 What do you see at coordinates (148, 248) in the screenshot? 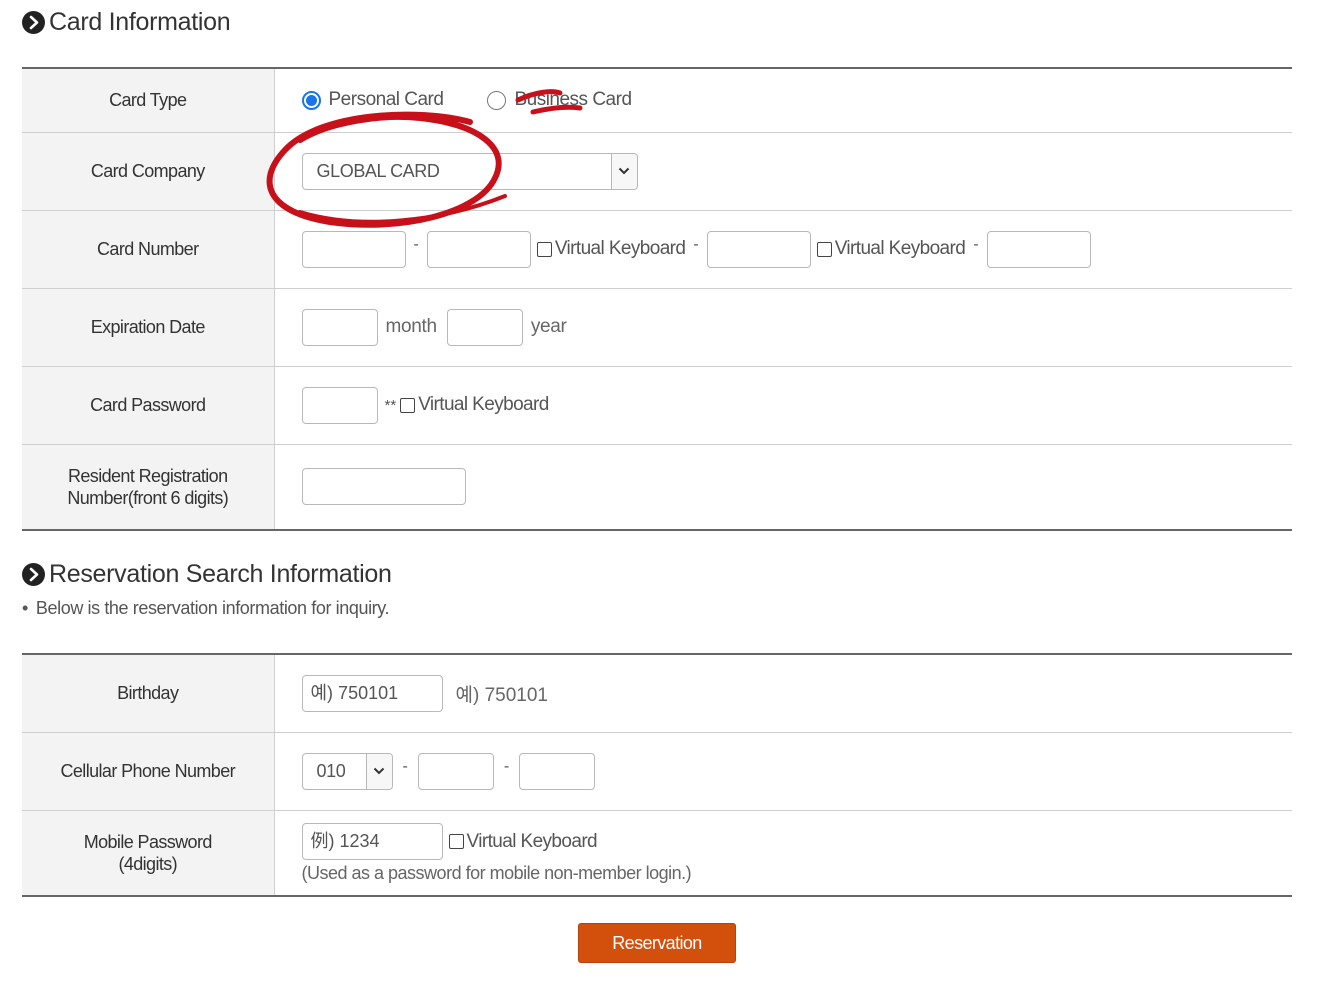
I see `card-number-label: Card Number` at bounding box center [148, 248].